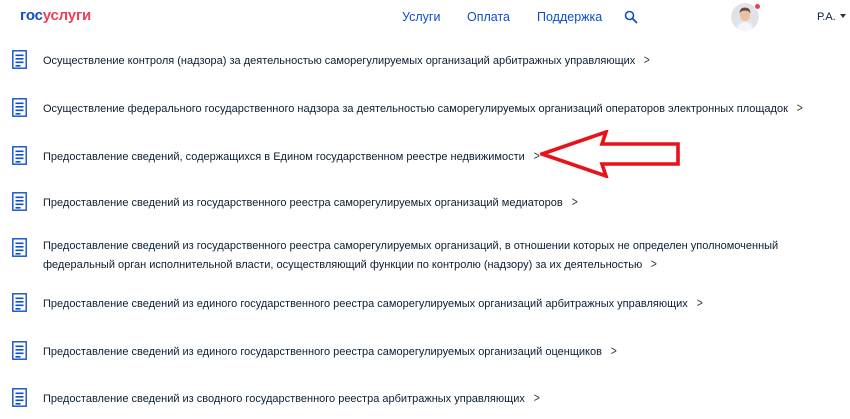  Describe the element at coordinates (421, 17) in the screenshot. I see `nav-services: Услуги` at that location.